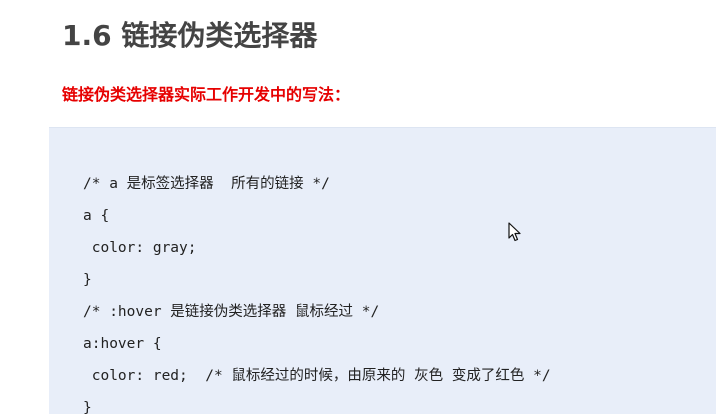 The height and width of the screenshot is (414, 716). What do you see at coordinates (96, 216) in the screenshot?
I see `code-line-a-open: a {` at bounding box center [96, 216].